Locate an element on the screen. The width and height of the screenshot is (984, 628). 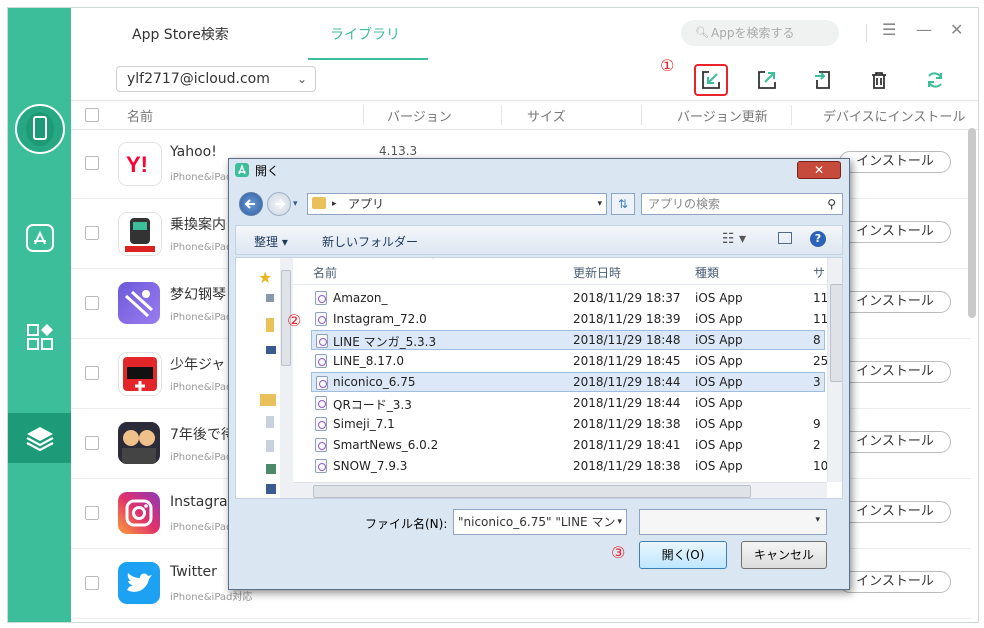
pictures-icon is located at coordinates (271, 469).